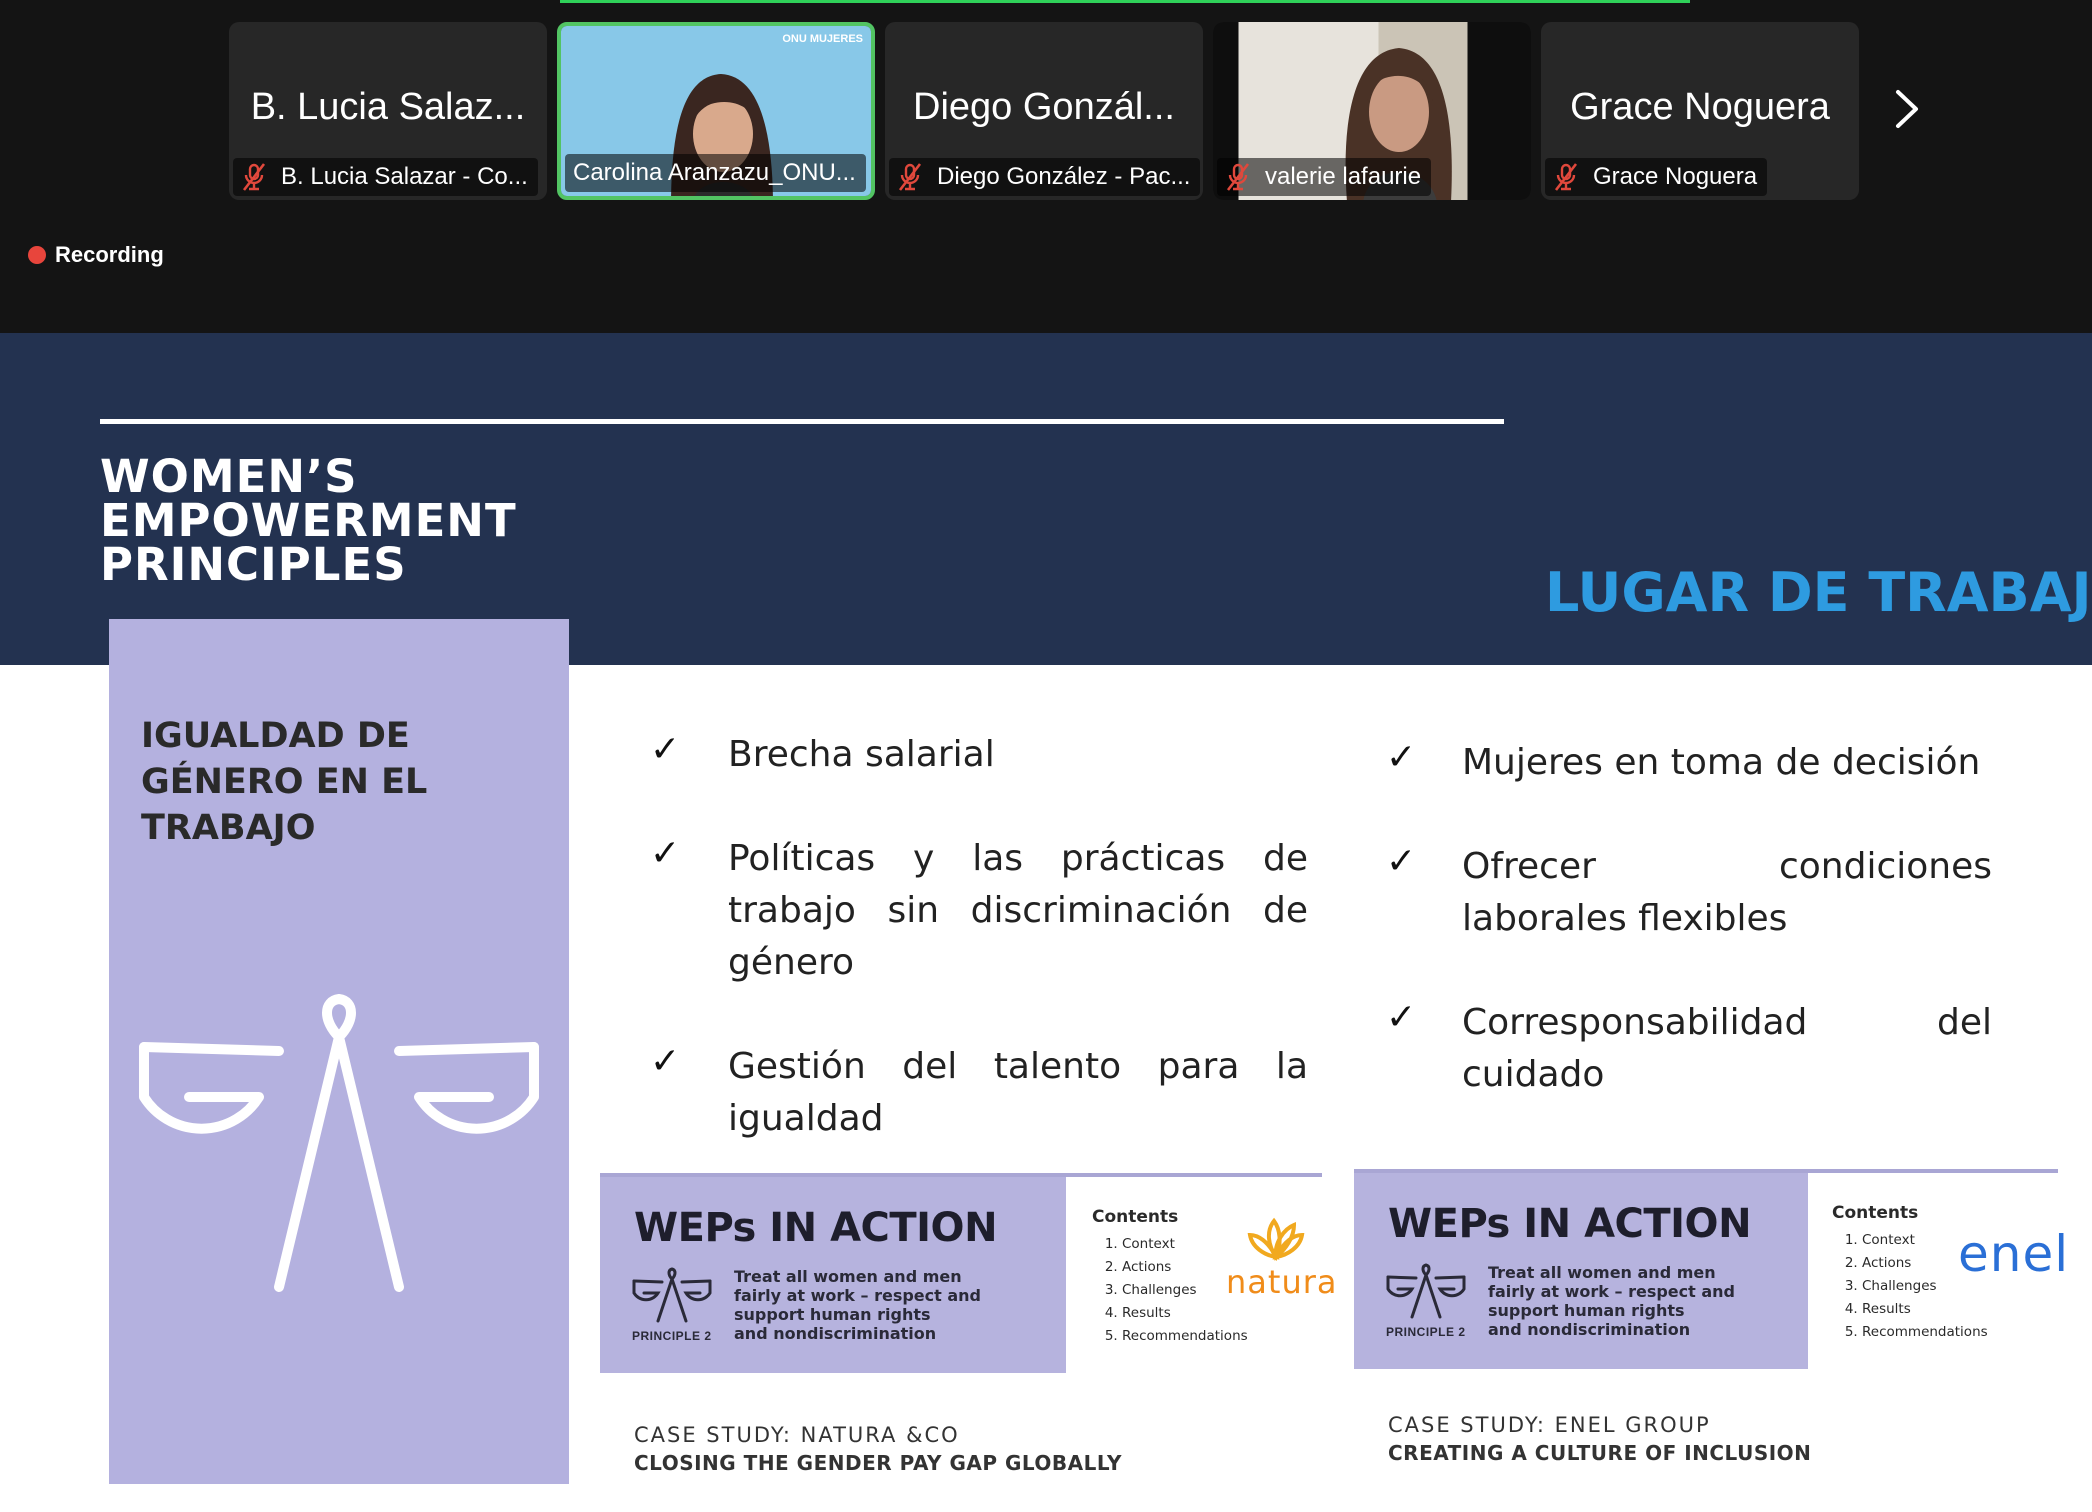  What do you see at coordinates (1700, 107) in the screenshot?
I see `participant-display-name: Grace Noguera` at bounding box center [1700, 107].